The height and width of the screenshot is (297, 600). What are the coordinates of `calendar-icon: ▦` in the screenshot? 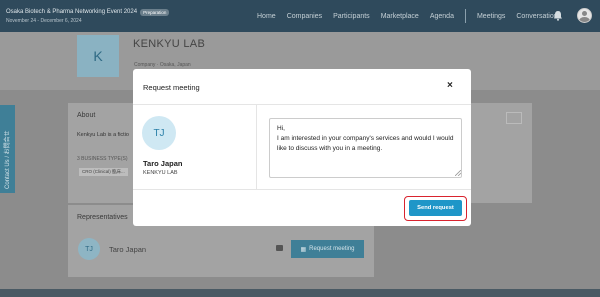 It's located at (303, 249).